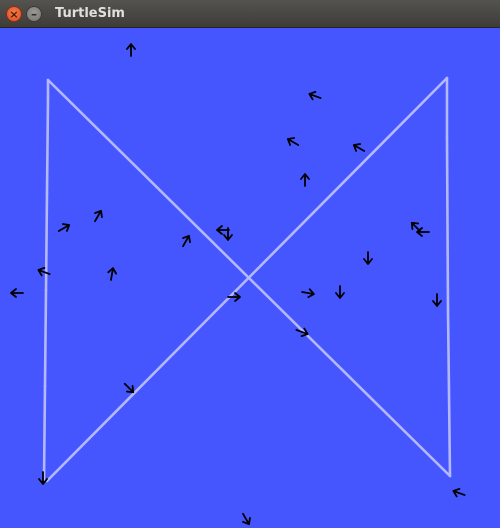  I want to click on close-button: ×, so click(14, 14).